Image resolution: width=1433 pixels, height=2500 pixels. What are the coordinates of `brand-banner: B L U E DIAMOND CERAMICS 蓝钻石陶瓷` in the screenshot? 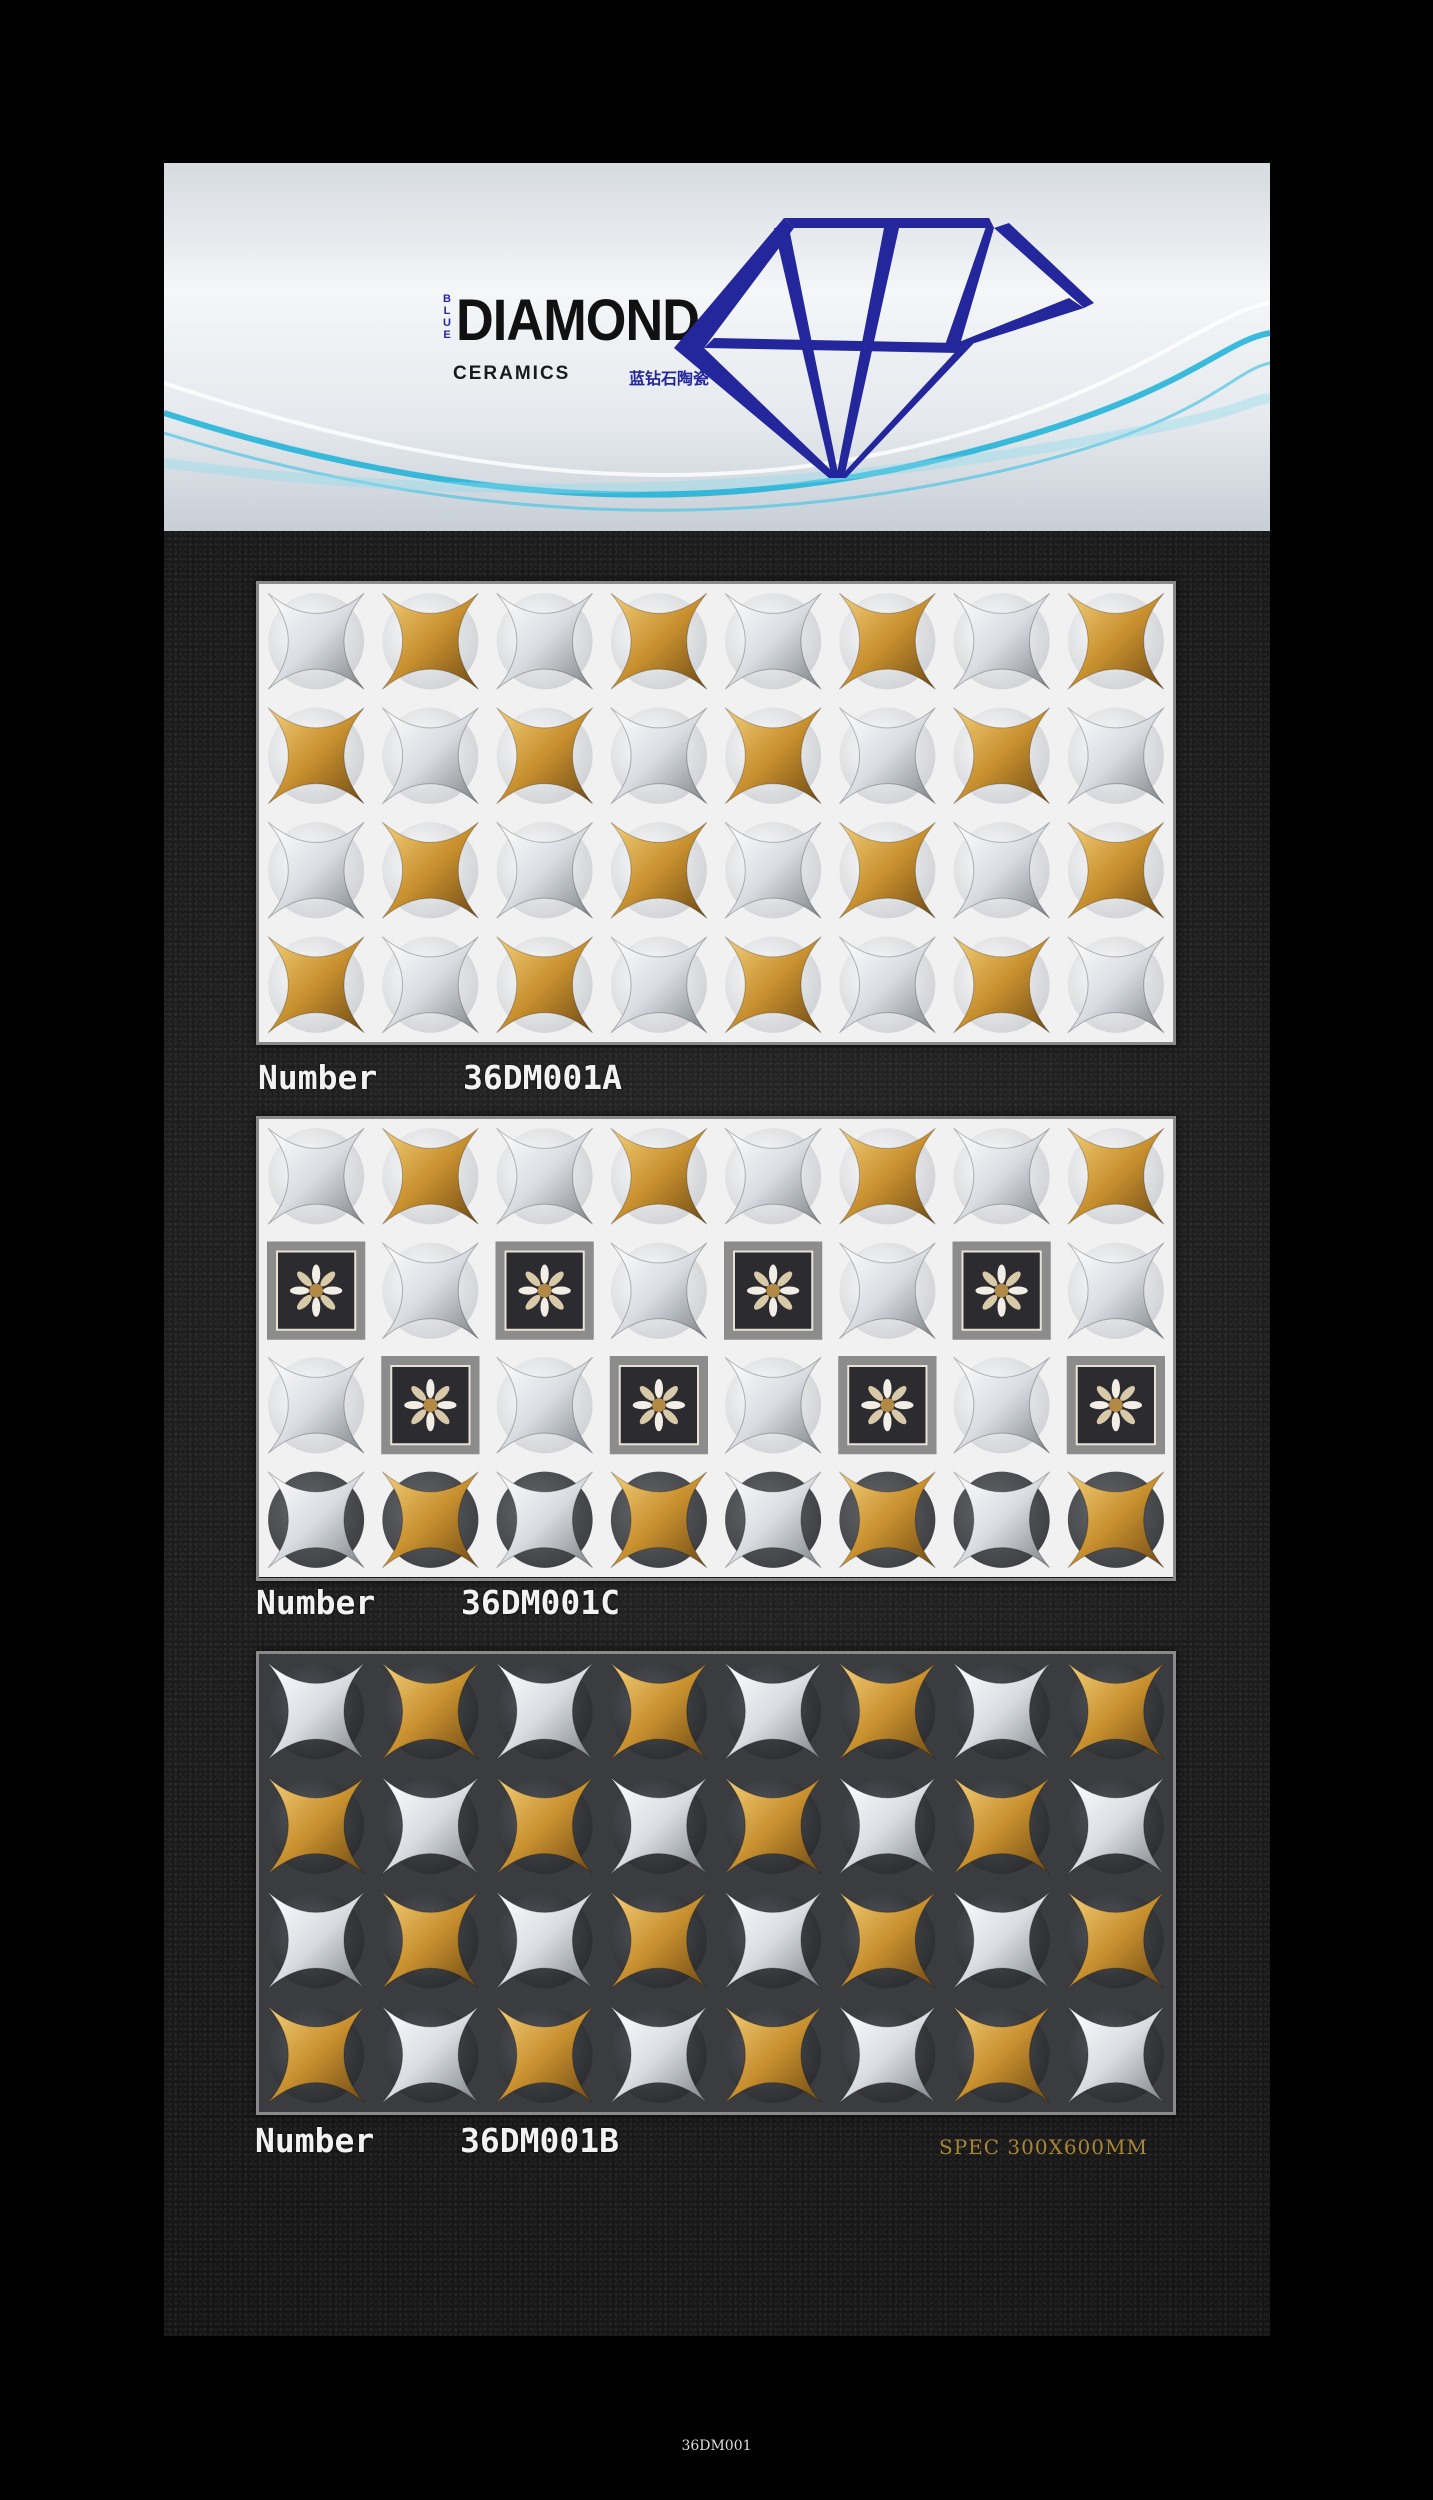 It's located at (717, 347).